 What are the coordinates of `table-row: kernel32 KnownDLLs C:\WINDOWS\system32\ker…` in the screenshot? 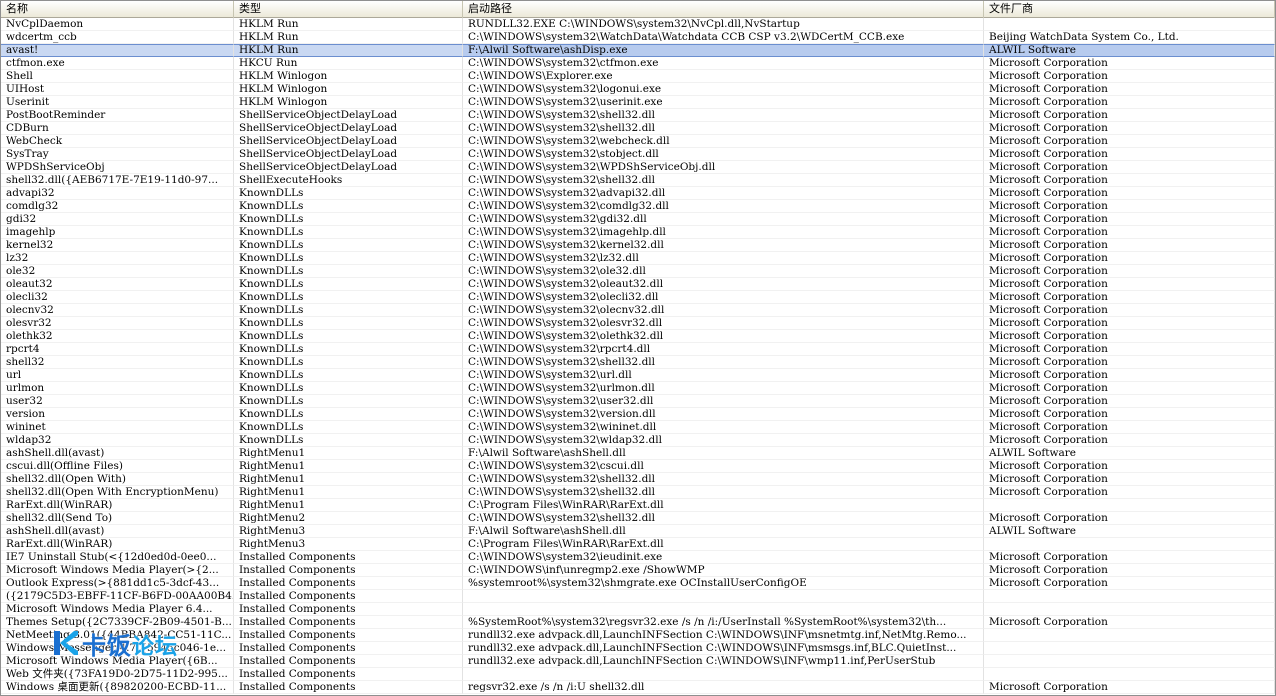 It's located at (638, 245).